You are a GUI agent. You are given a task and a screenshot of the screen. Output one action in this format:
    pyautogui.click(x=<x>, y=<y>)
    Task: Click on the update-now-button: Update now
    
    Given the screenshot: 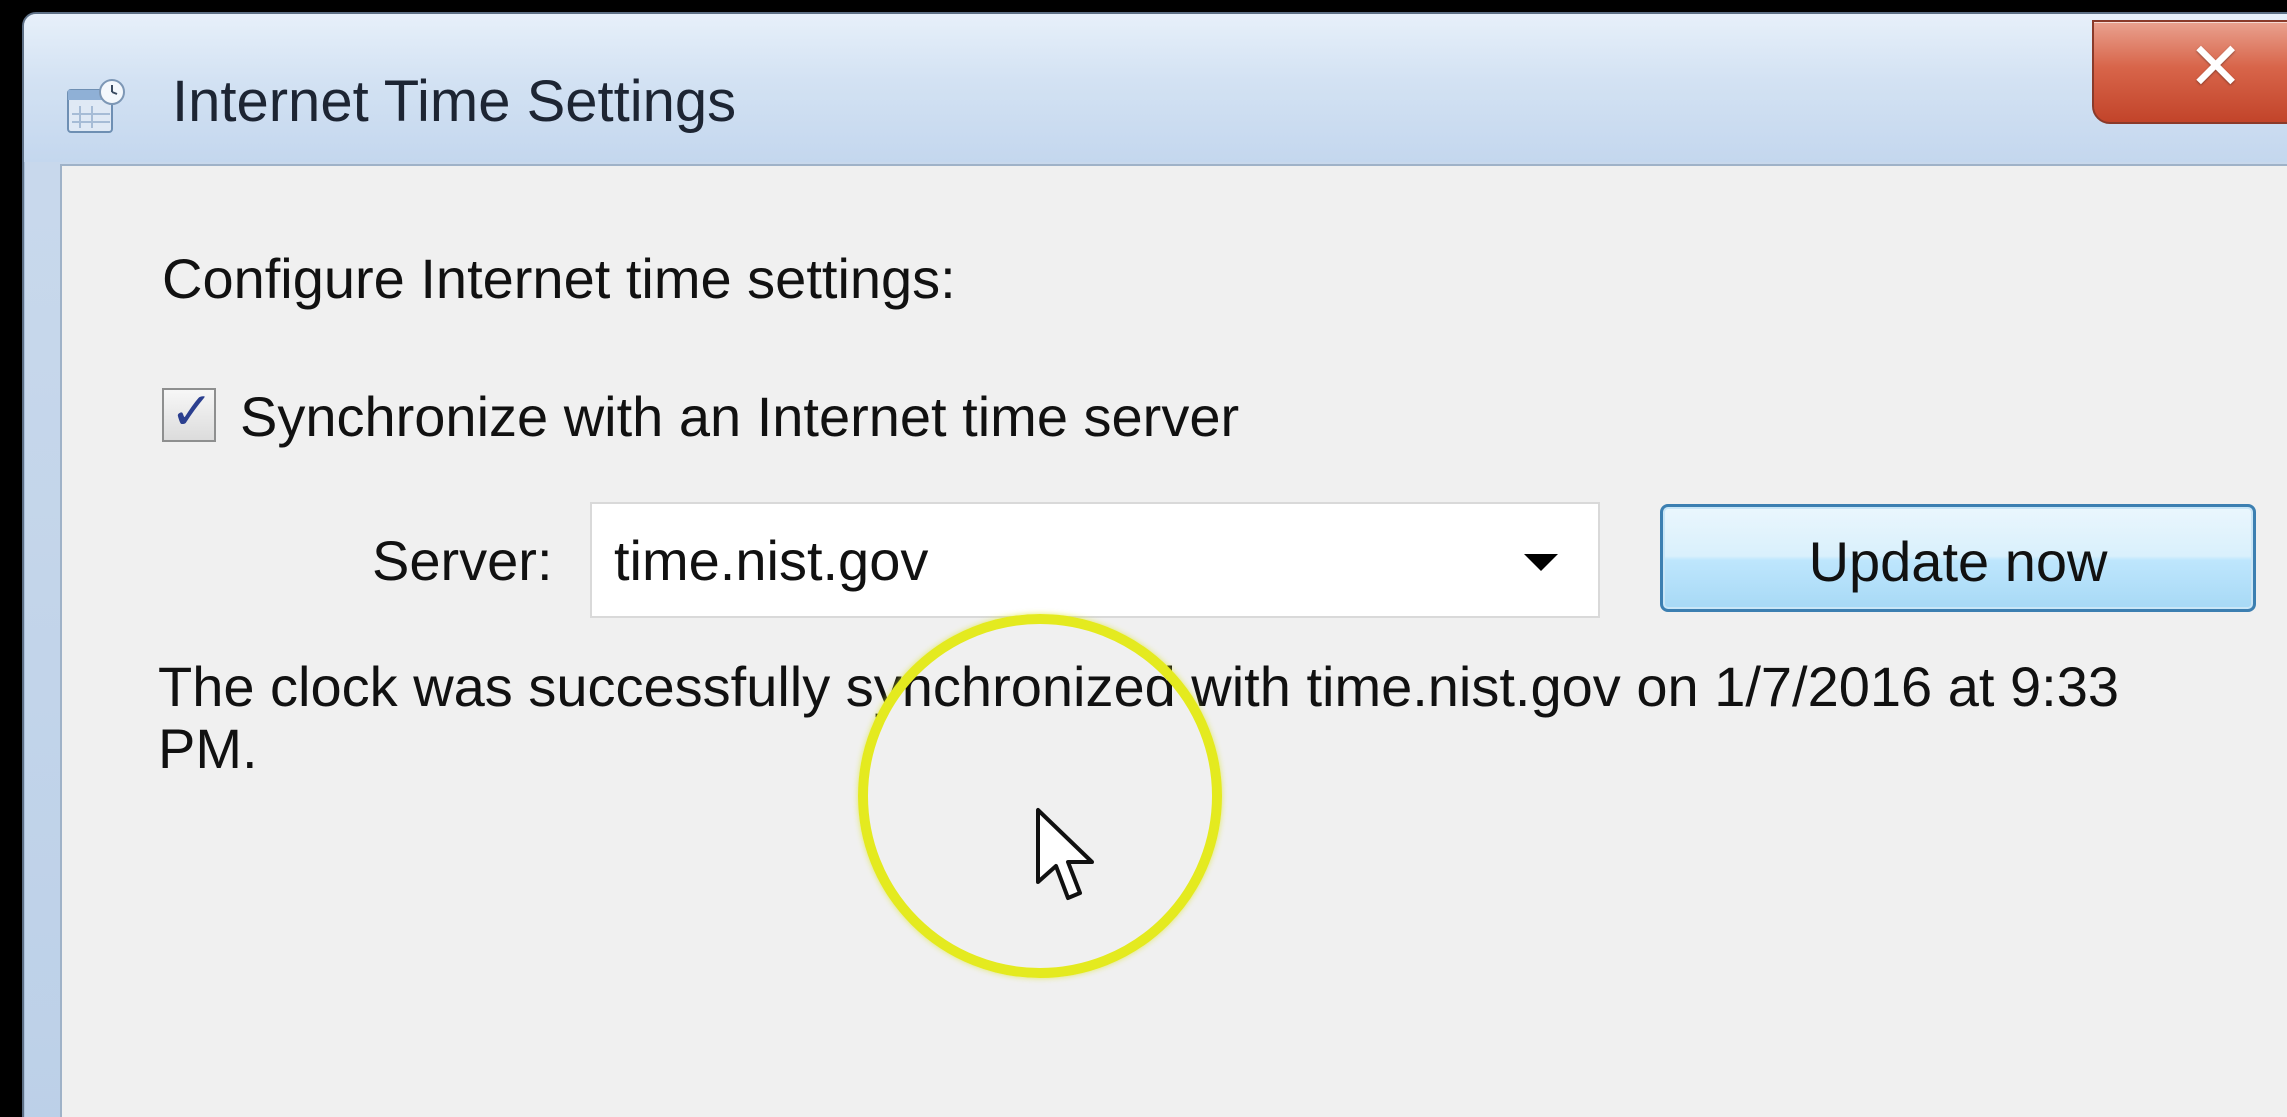 What is the action you would take?
    pyautogui.click(x=1958, y=558)
    